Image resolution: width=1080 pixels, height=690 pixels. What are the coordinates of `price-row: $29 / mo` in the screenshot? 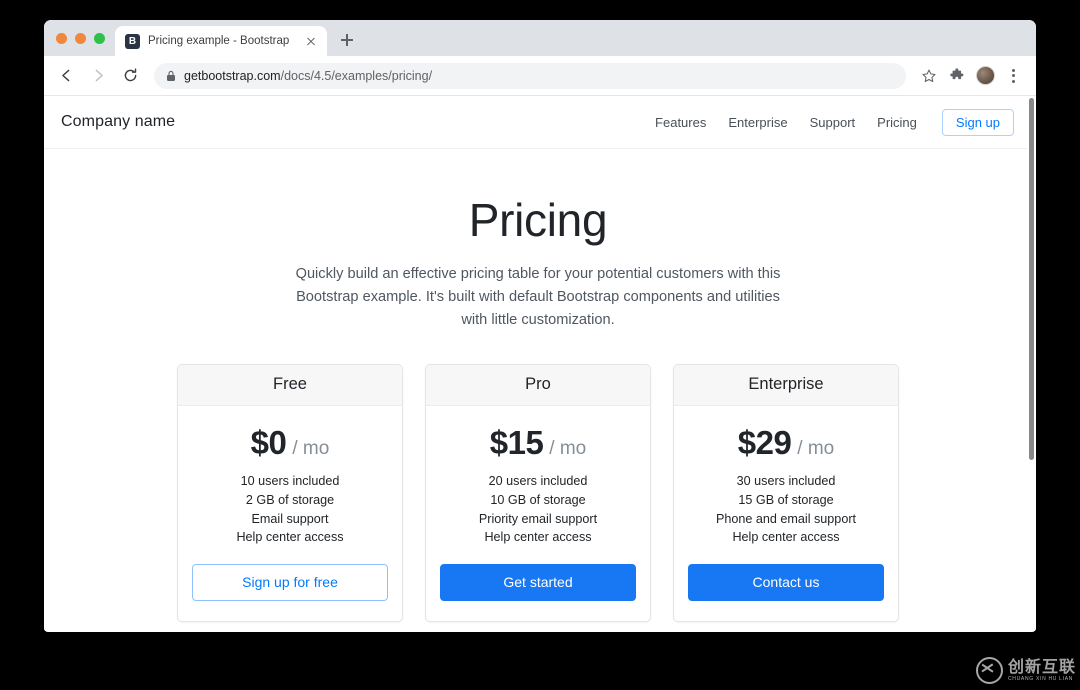 It's located at (786, 442).